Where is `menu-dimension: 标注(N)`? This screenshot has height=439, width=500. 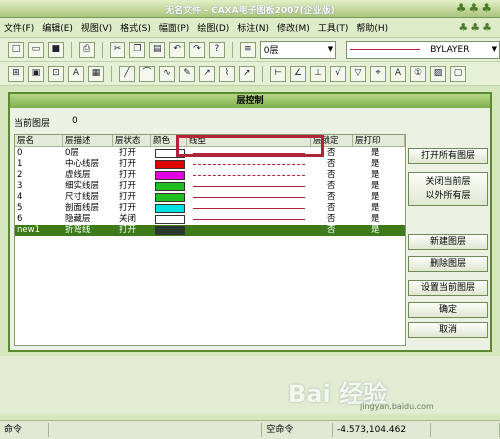 menu-dimension: 标注(N) is located at coordinates (253, 27).